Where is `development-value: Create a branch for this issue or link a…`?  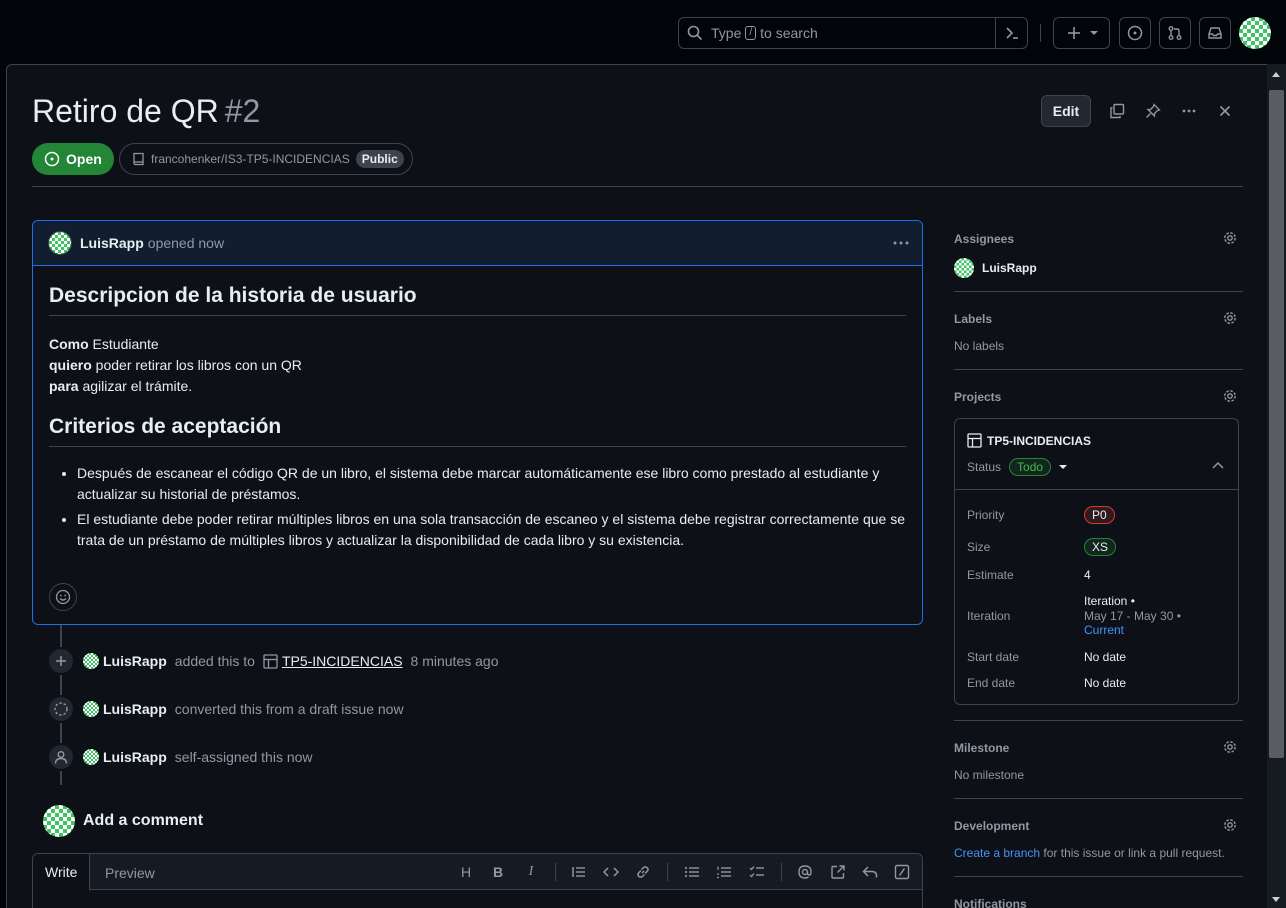 development-value: Create a branch for this issue or link a… is located at coordinates (1089, 853).